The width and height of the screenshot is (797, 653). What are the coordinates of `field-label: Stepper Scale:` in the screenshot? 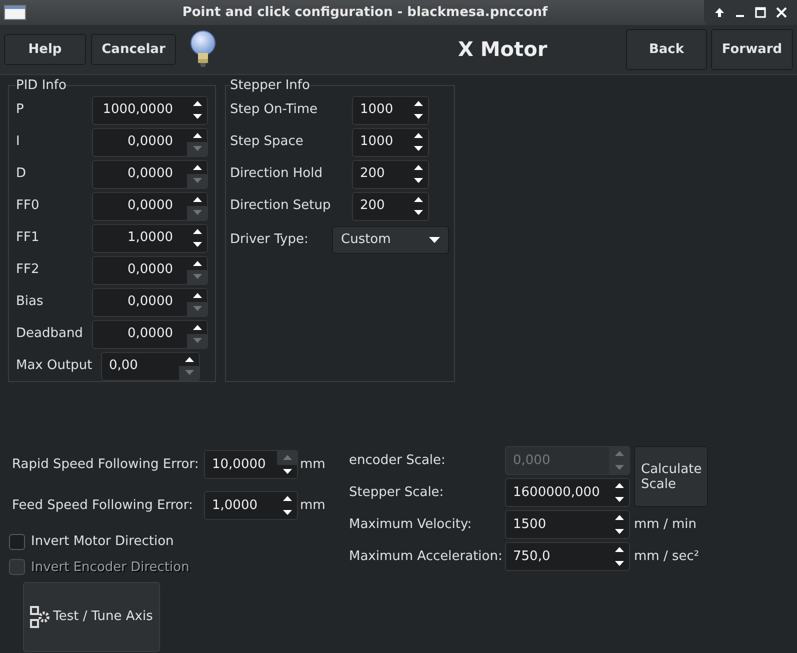 It's located at (397, 493).